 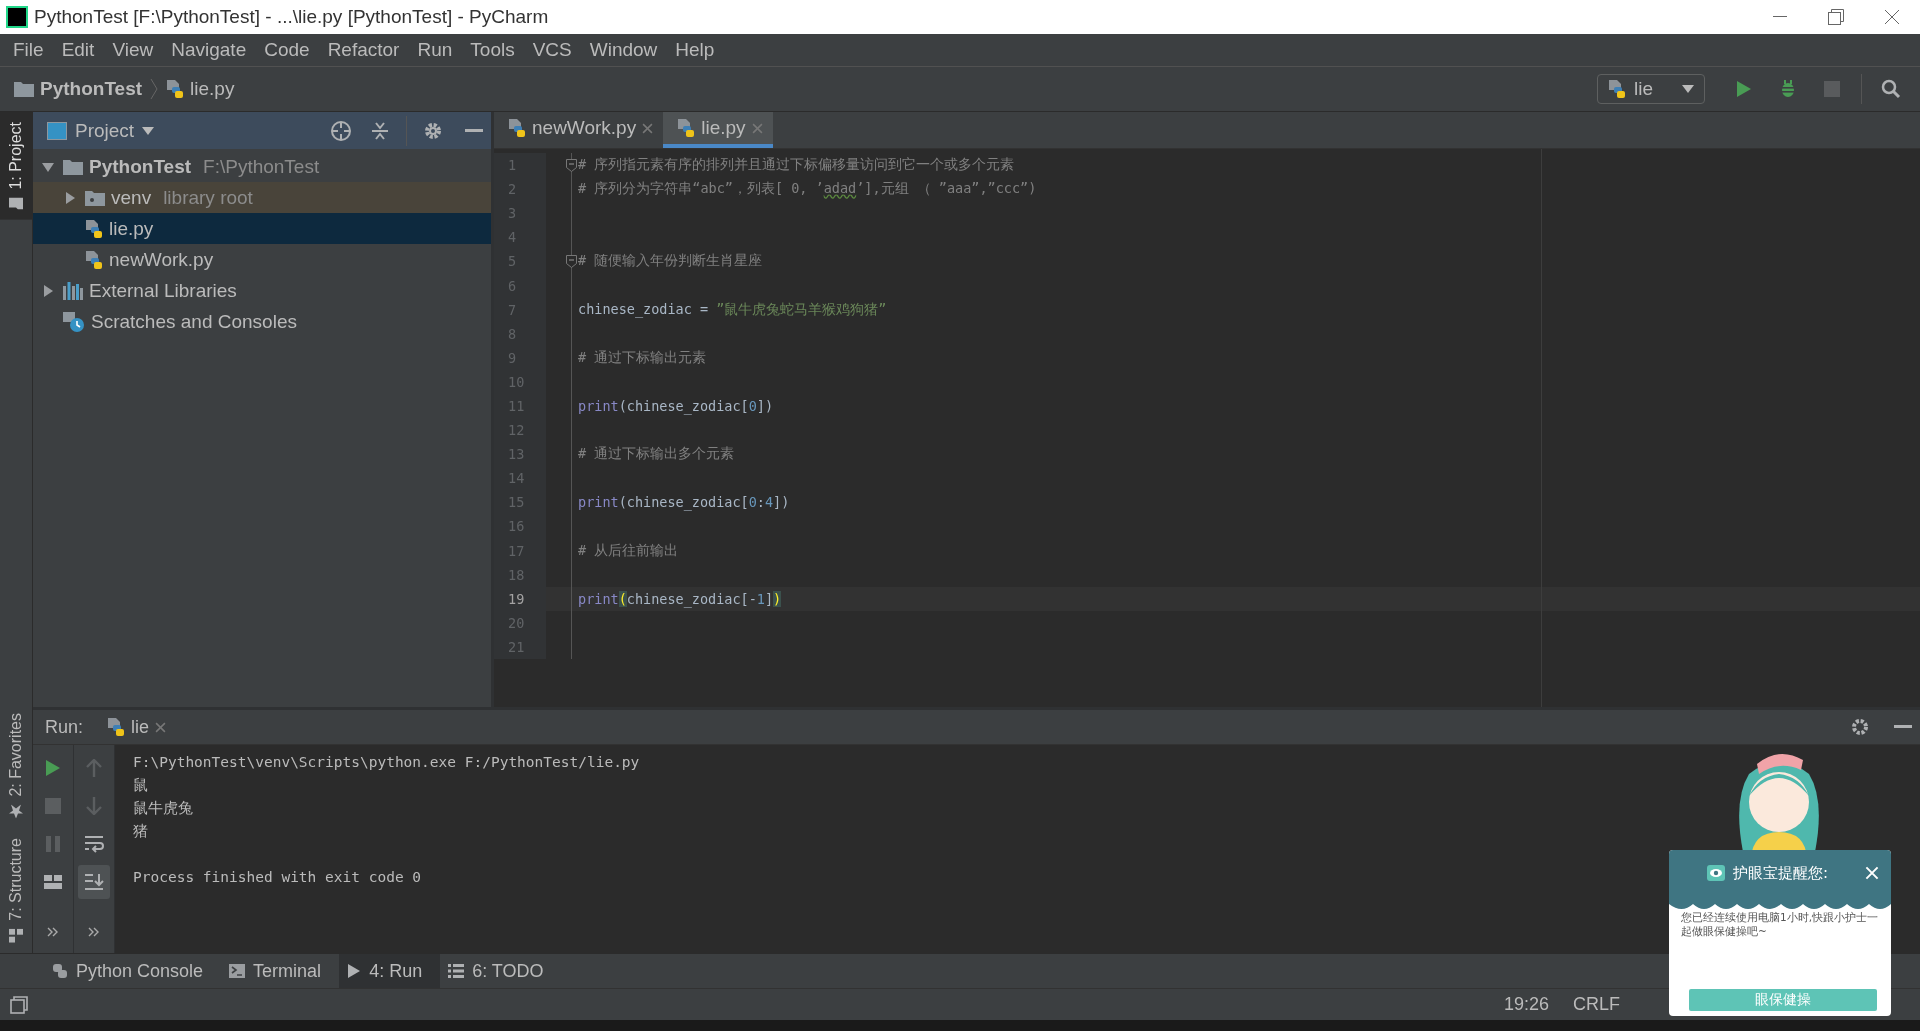 What do you see at coordinates (16, 890) in the screenshot?
I see `tool-window-button: 7: Structure` at bounding box center [16, 890].